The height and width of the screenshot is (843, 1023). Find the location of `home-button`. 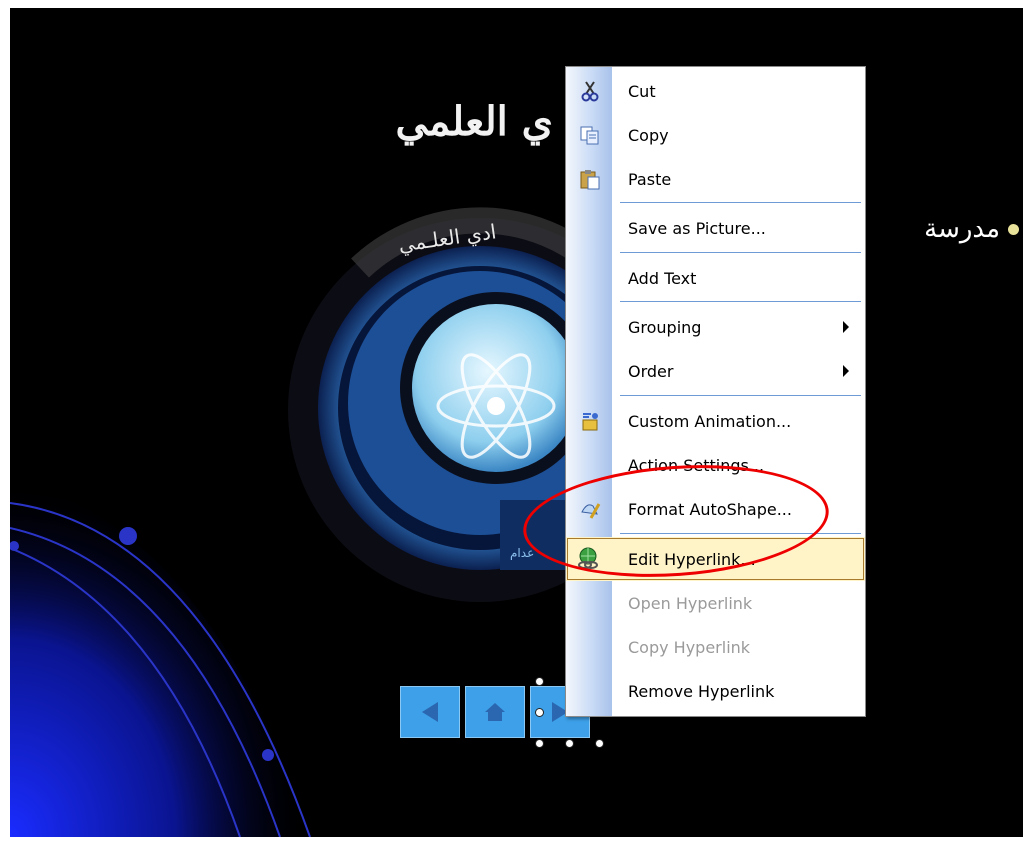

home-button is located at coordinates (495, 712).